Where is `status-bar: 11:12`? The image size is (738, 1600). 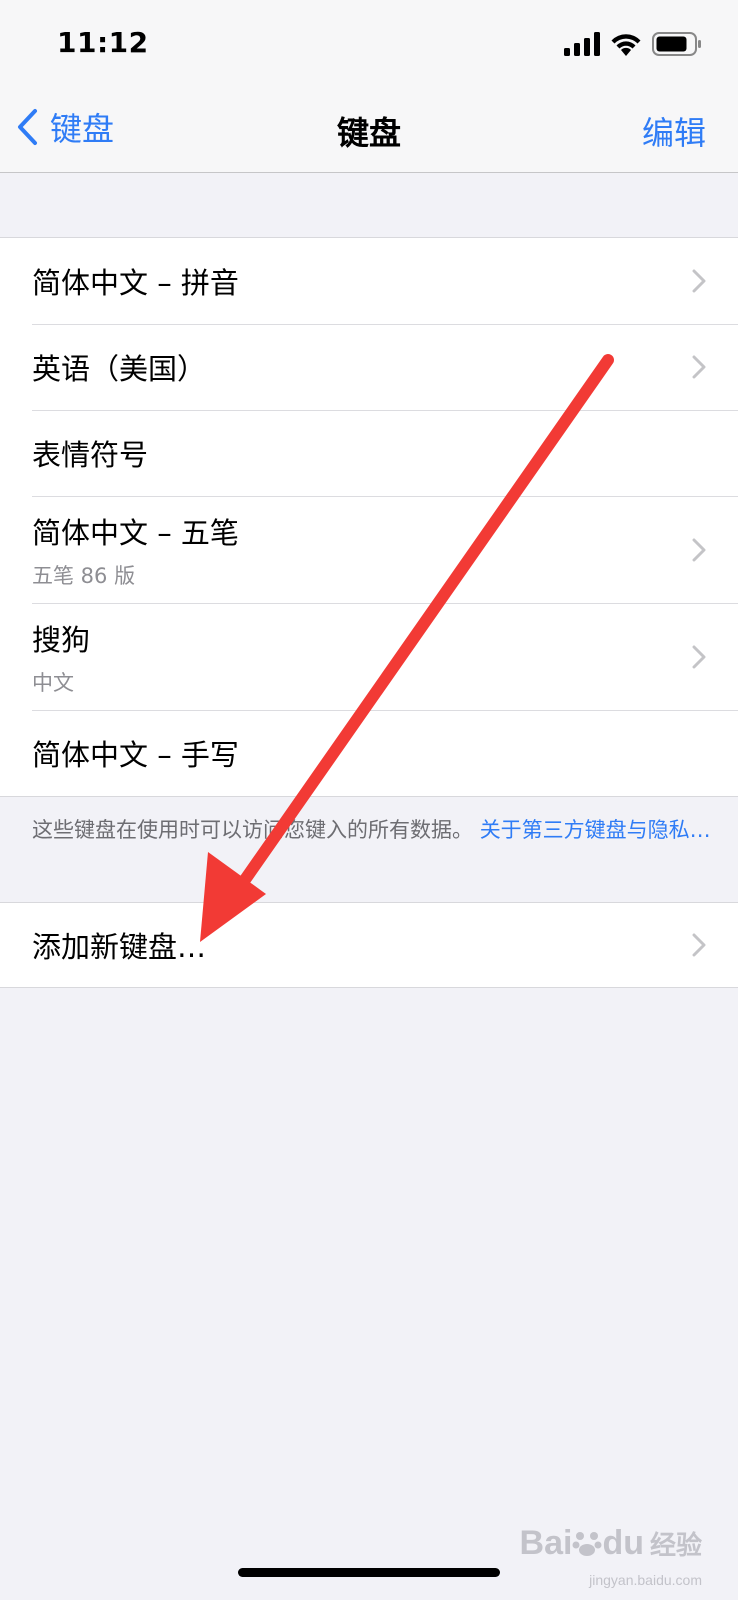
status-bar: 11:12 is located at coordinates (369, 45).